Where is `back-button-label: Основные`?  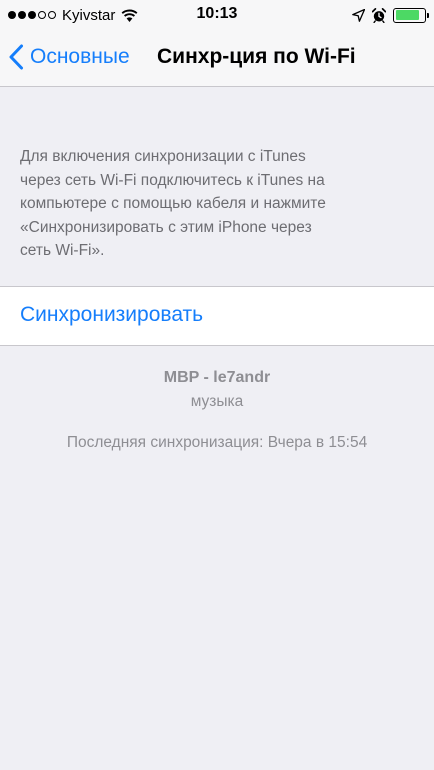
back-button-label: Основные is located at coordinates (80, 56).